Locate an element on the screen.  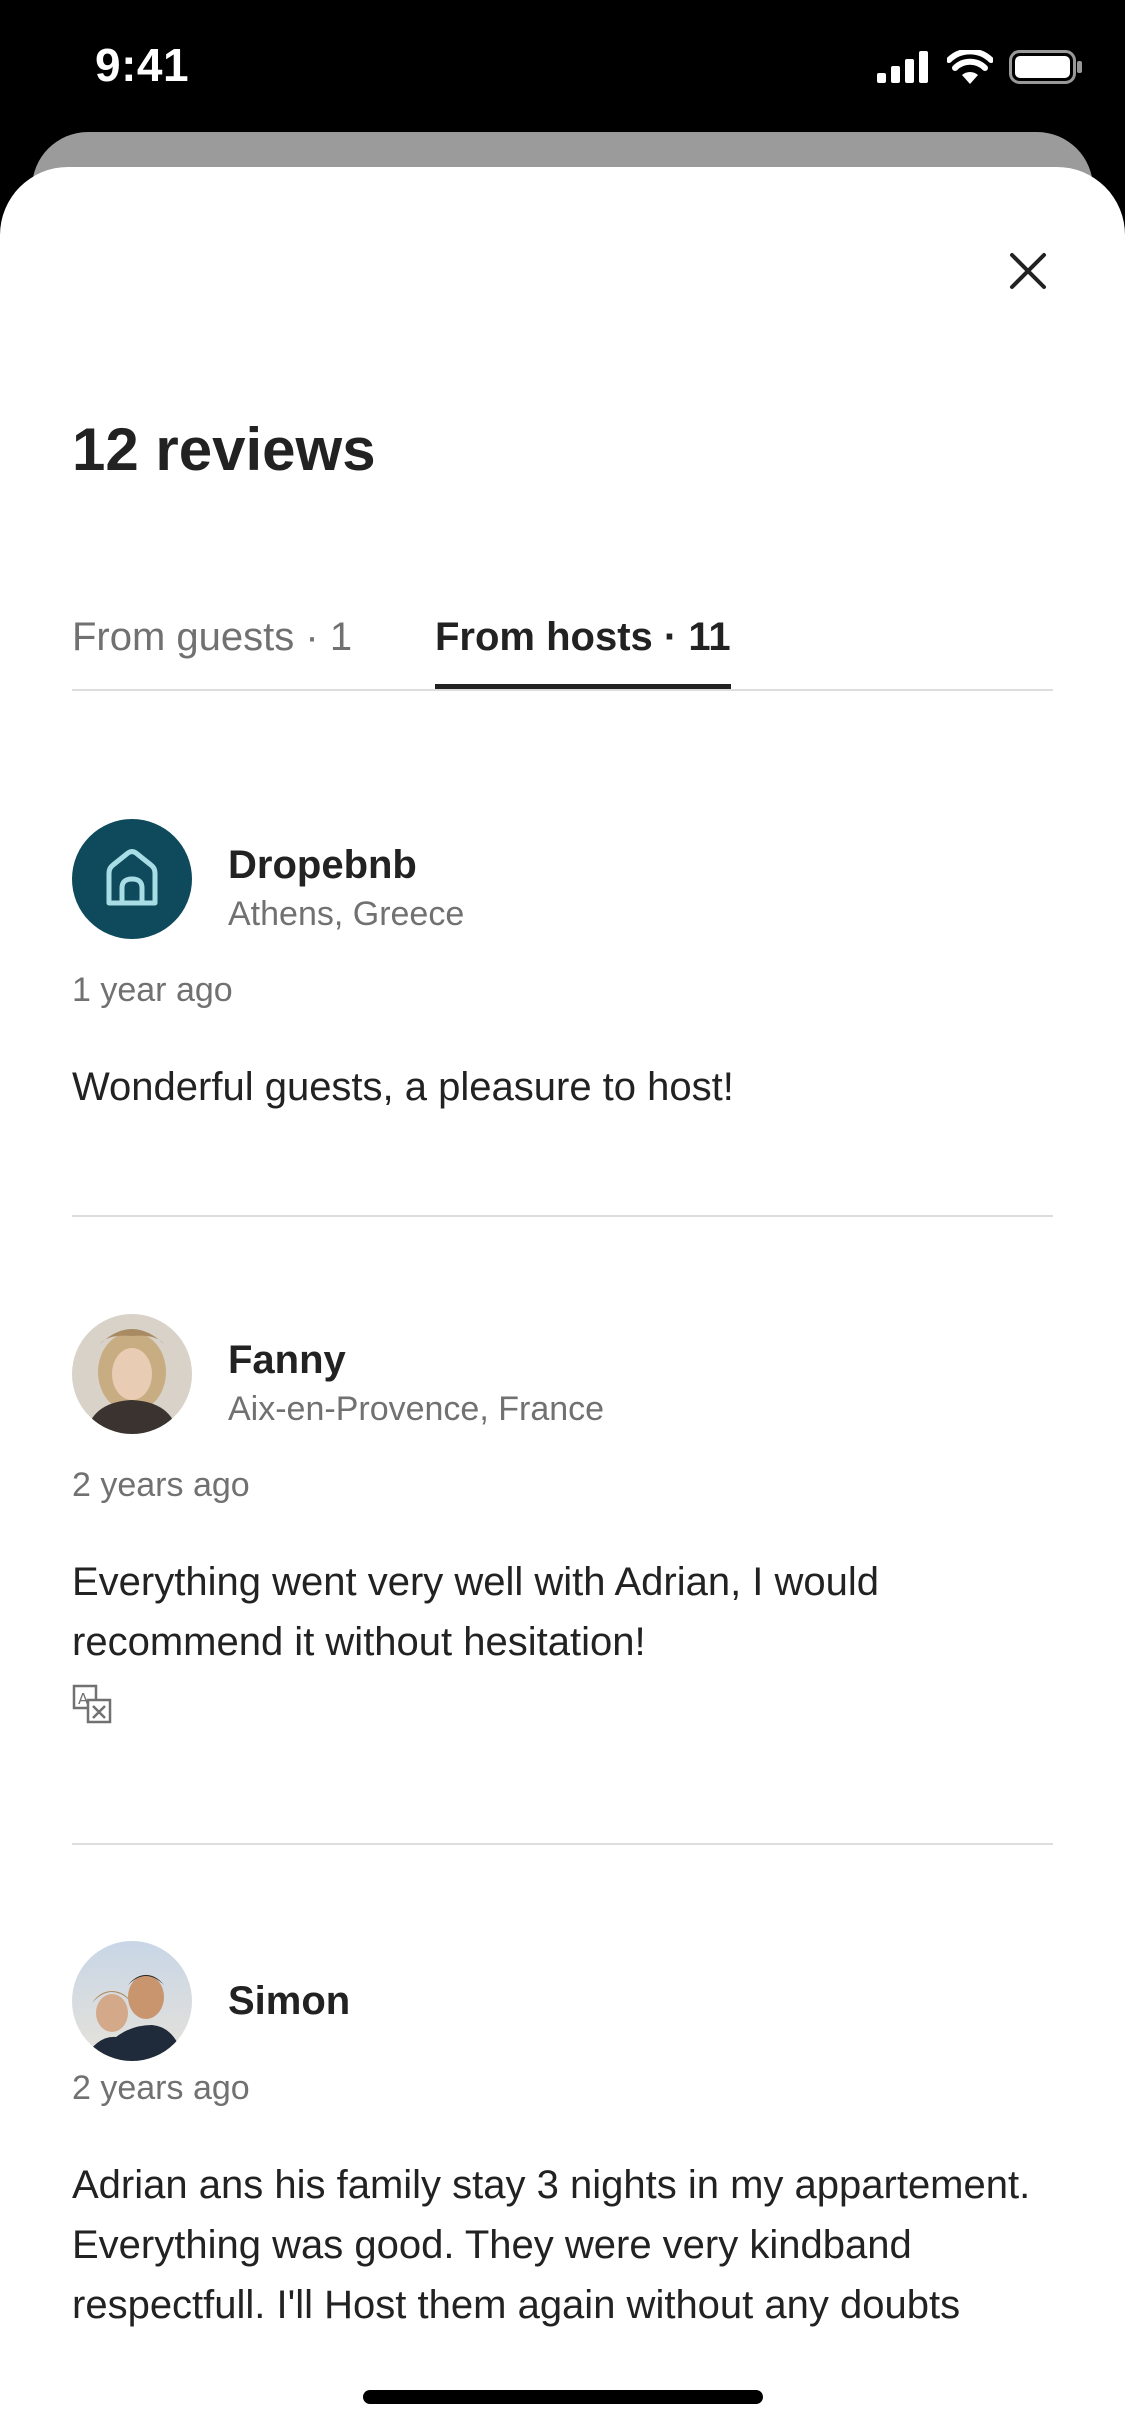
status-time: 9:41 is located at coordinates (142, 65).